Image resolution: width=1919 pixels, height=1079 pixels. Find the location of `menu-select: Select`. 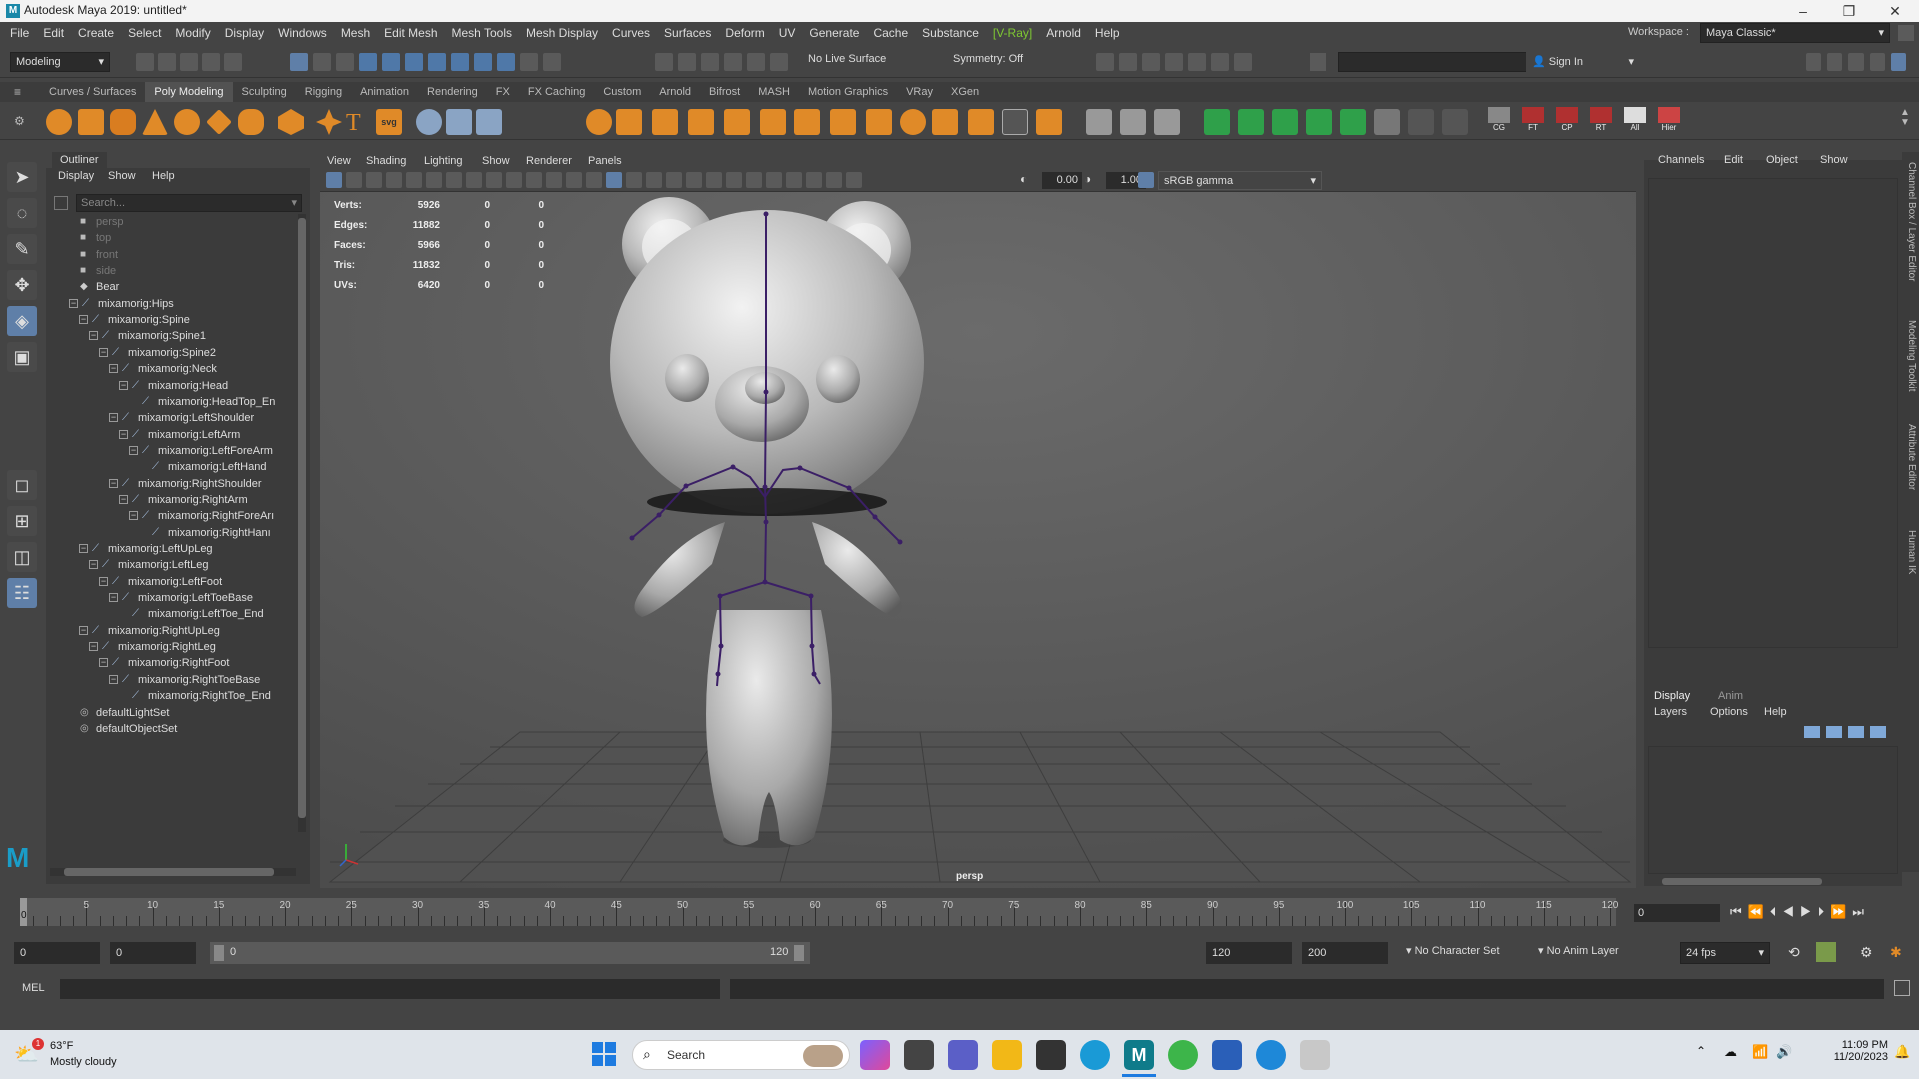

menu-select: Select is located at coordinates (144, 33).